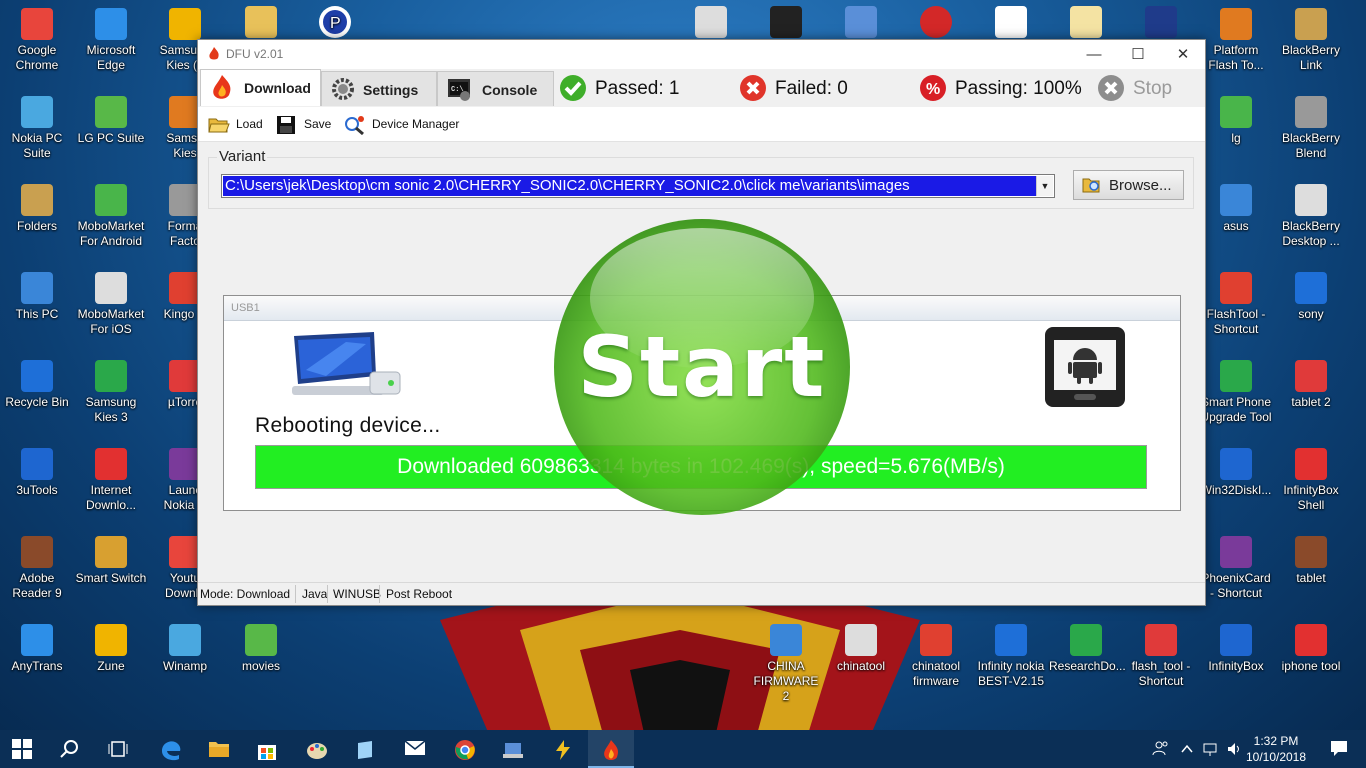 This screenshot has width=1366, height=768. I want to click on desktop-icon-label: Platform, so click(1236, 50).